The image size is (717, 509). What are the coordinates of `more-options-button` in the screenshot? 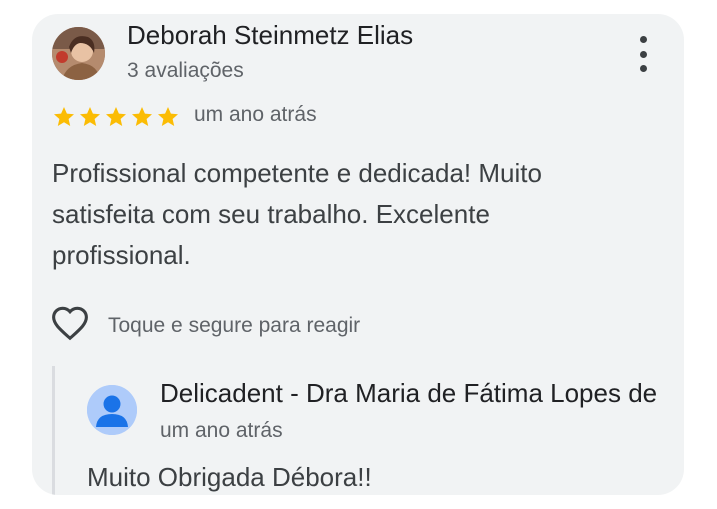 It's located at (643, 54).